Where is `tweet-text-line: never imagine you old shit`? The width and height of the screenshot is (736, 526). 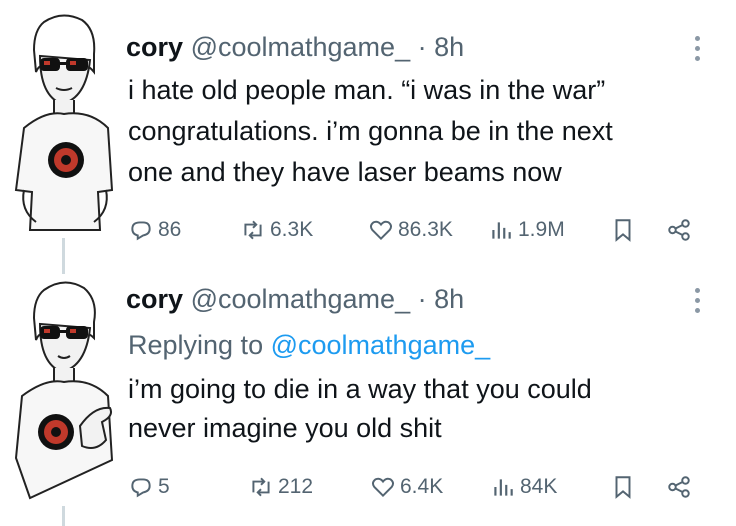
tweet-text-line: never imagine you old shit is located at coordinates (285, 428).